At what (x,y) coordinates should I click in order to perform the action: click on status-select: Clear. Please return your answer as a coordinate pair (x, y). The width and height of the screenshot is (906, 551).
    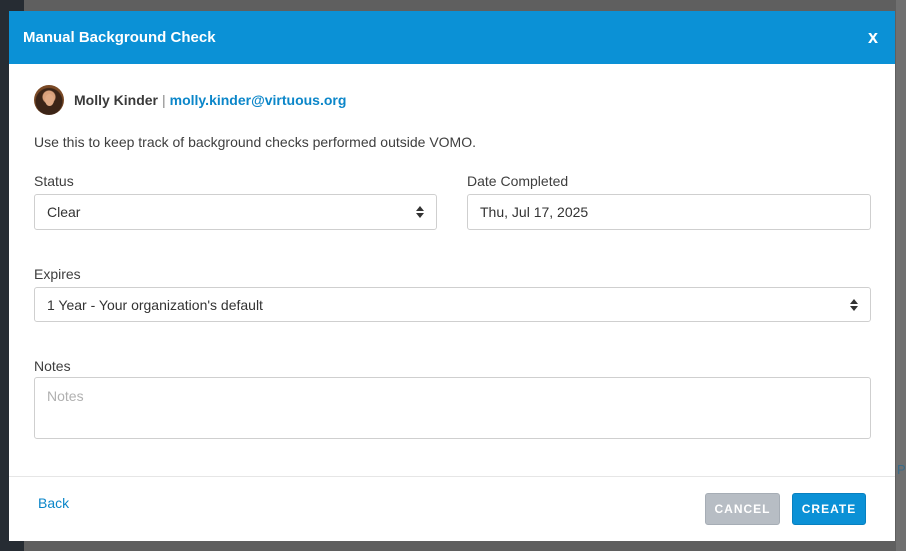
    Looking at the image, I should click on (235, 212).